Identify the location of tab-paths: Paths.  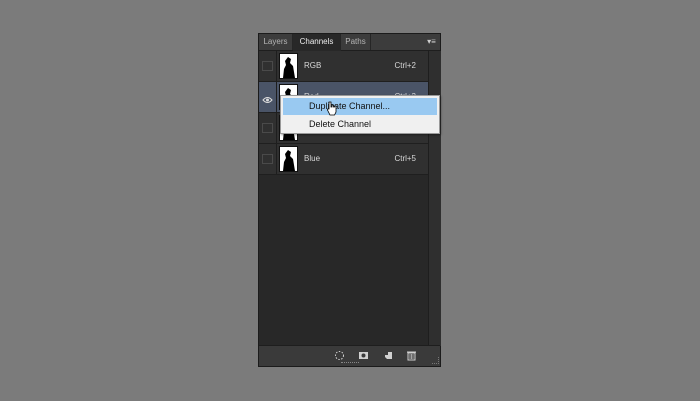
(356, 42).